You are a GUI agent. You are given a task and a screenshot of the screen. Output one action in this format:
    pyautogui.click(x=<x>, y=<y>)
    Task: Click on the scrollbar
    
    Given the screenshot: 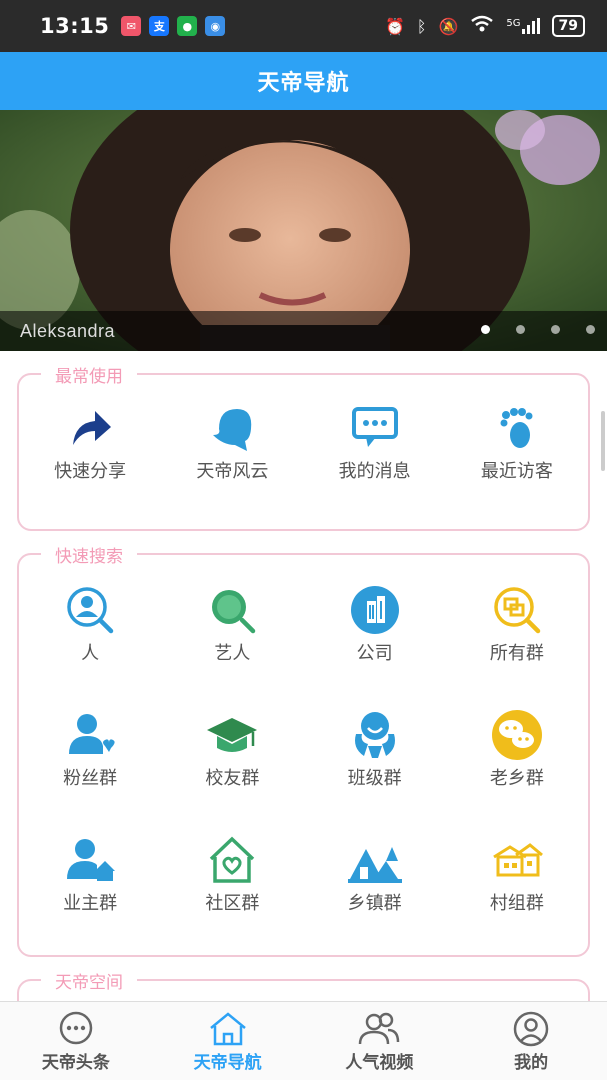 What is the action you would take?
    pyautogui.click(x=603, y=441)
    